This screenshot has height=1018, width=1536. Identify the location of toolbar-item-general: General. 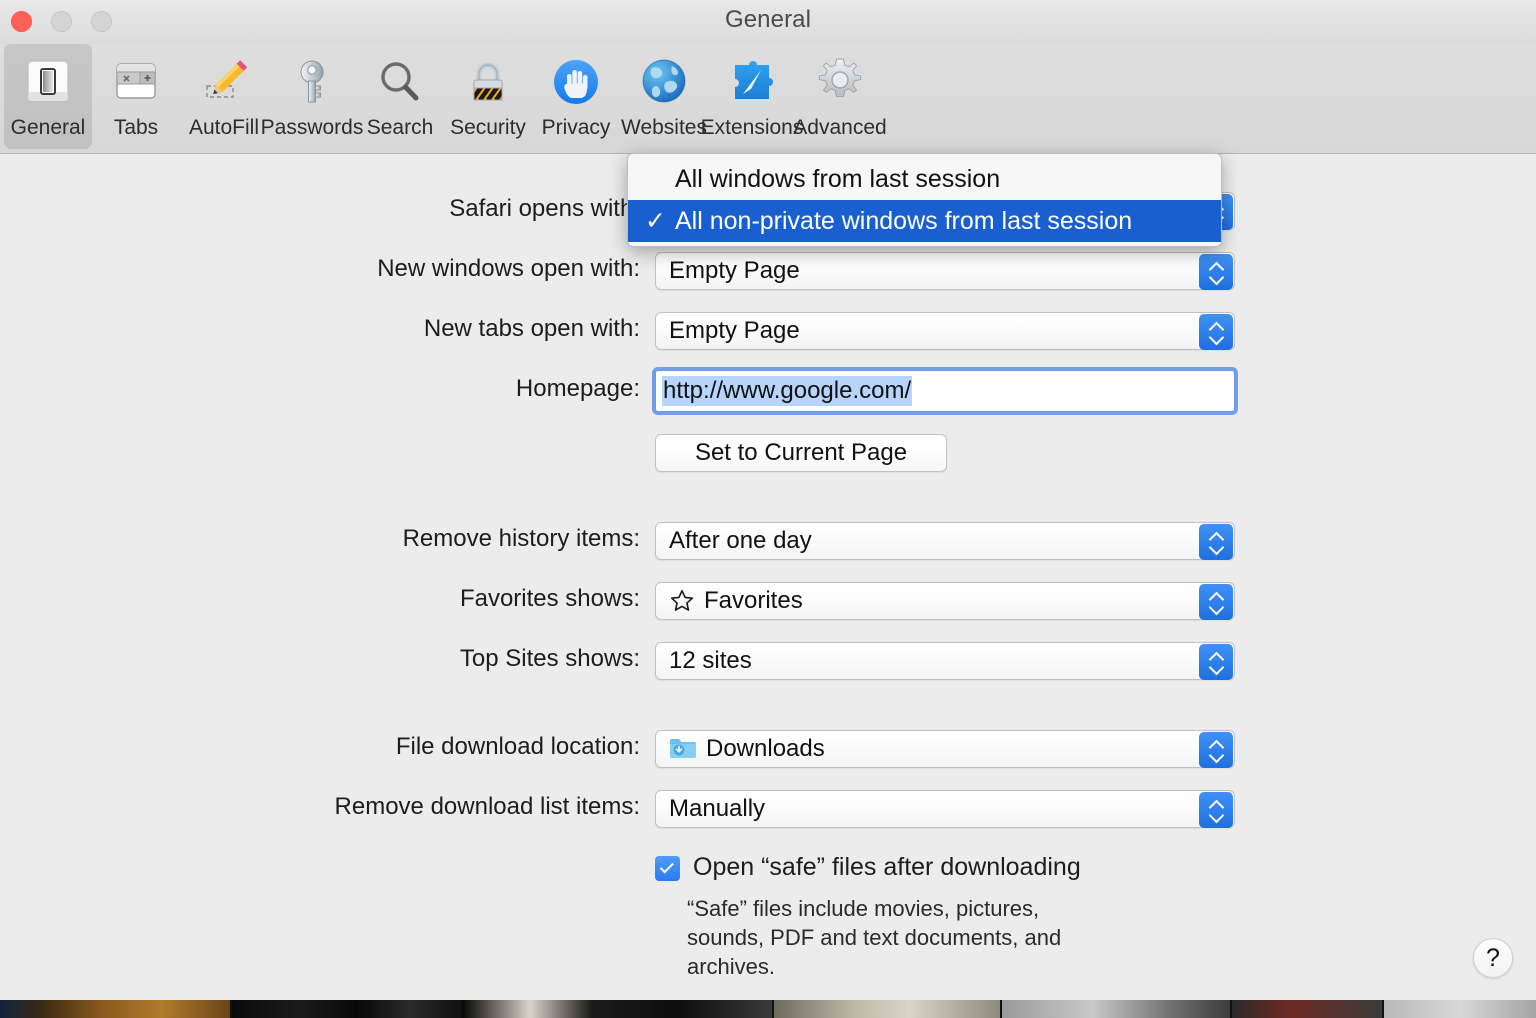
(48, 96).